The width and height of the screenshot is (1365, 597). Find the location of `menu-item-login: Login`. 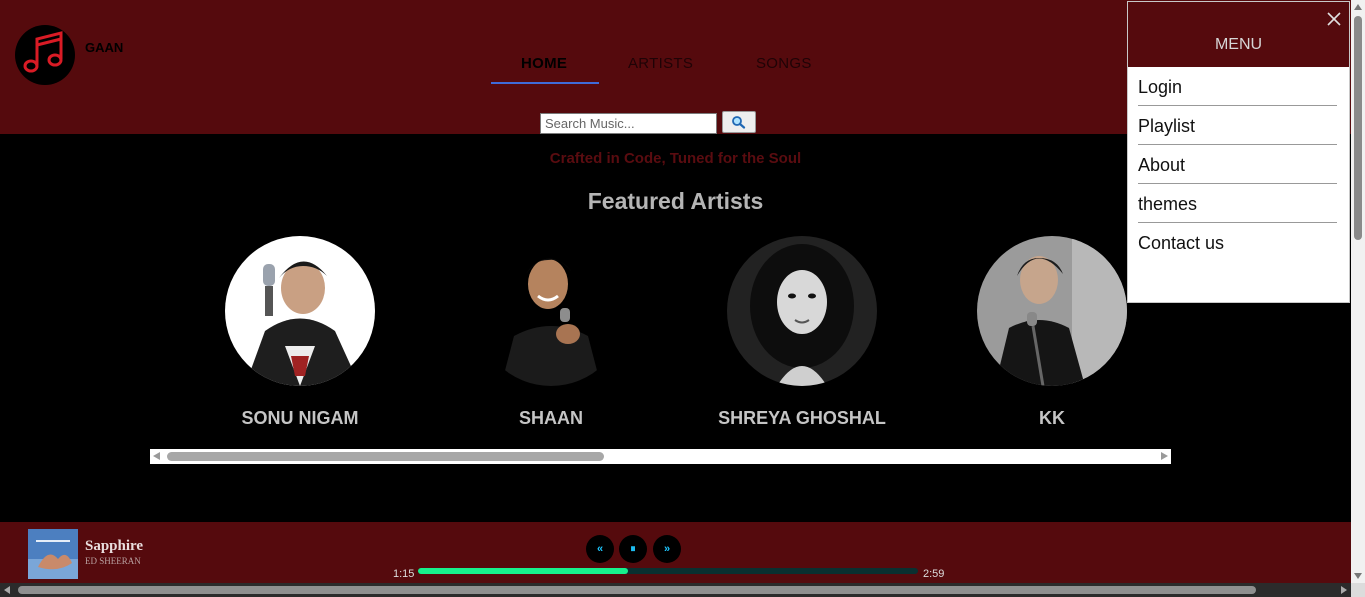

menu-item-login: Login is located at coordinates (1237, 86).